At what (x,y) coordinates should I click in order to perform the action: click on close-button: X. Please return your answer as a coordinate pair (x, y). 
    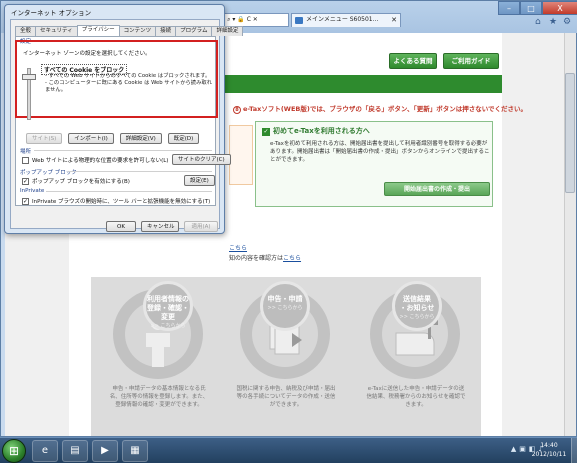
    Looking at the image, I should click on (559, 8).